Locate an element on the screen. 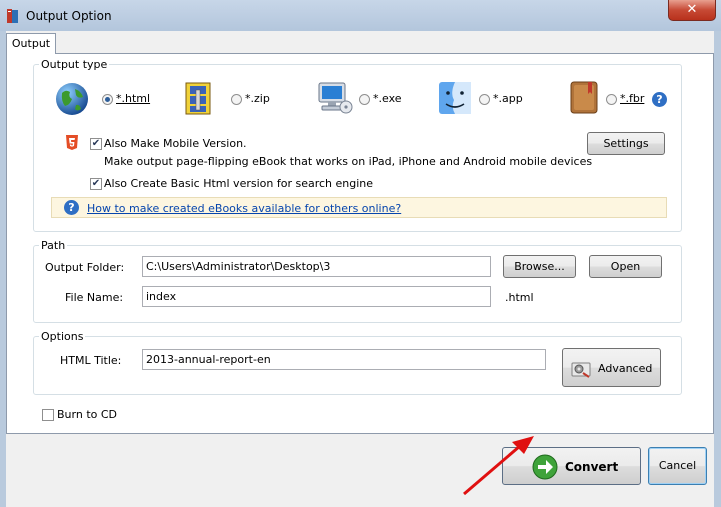 This screenshot has height=507, width=721. exe-radio-label: *.exe is located at coordinates (387, 98).